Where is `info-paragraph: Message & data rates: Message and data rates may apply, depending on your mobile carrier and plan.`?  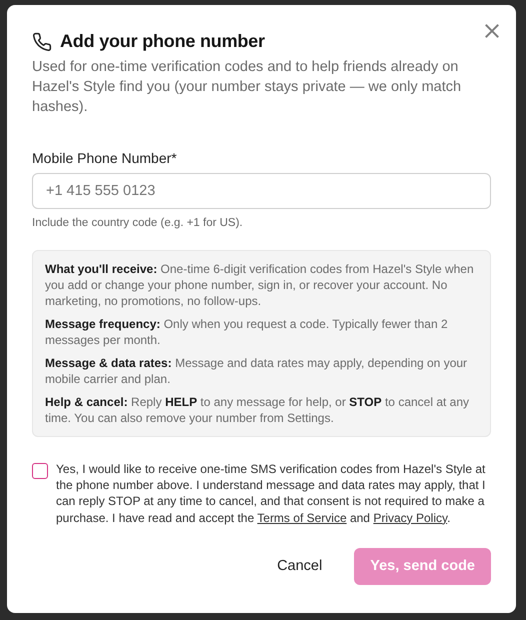 info-paragraph: Message & data rates: Message and data rates may apply, depending on your mobile carrier and plan. is located at coordinates (256, 370).